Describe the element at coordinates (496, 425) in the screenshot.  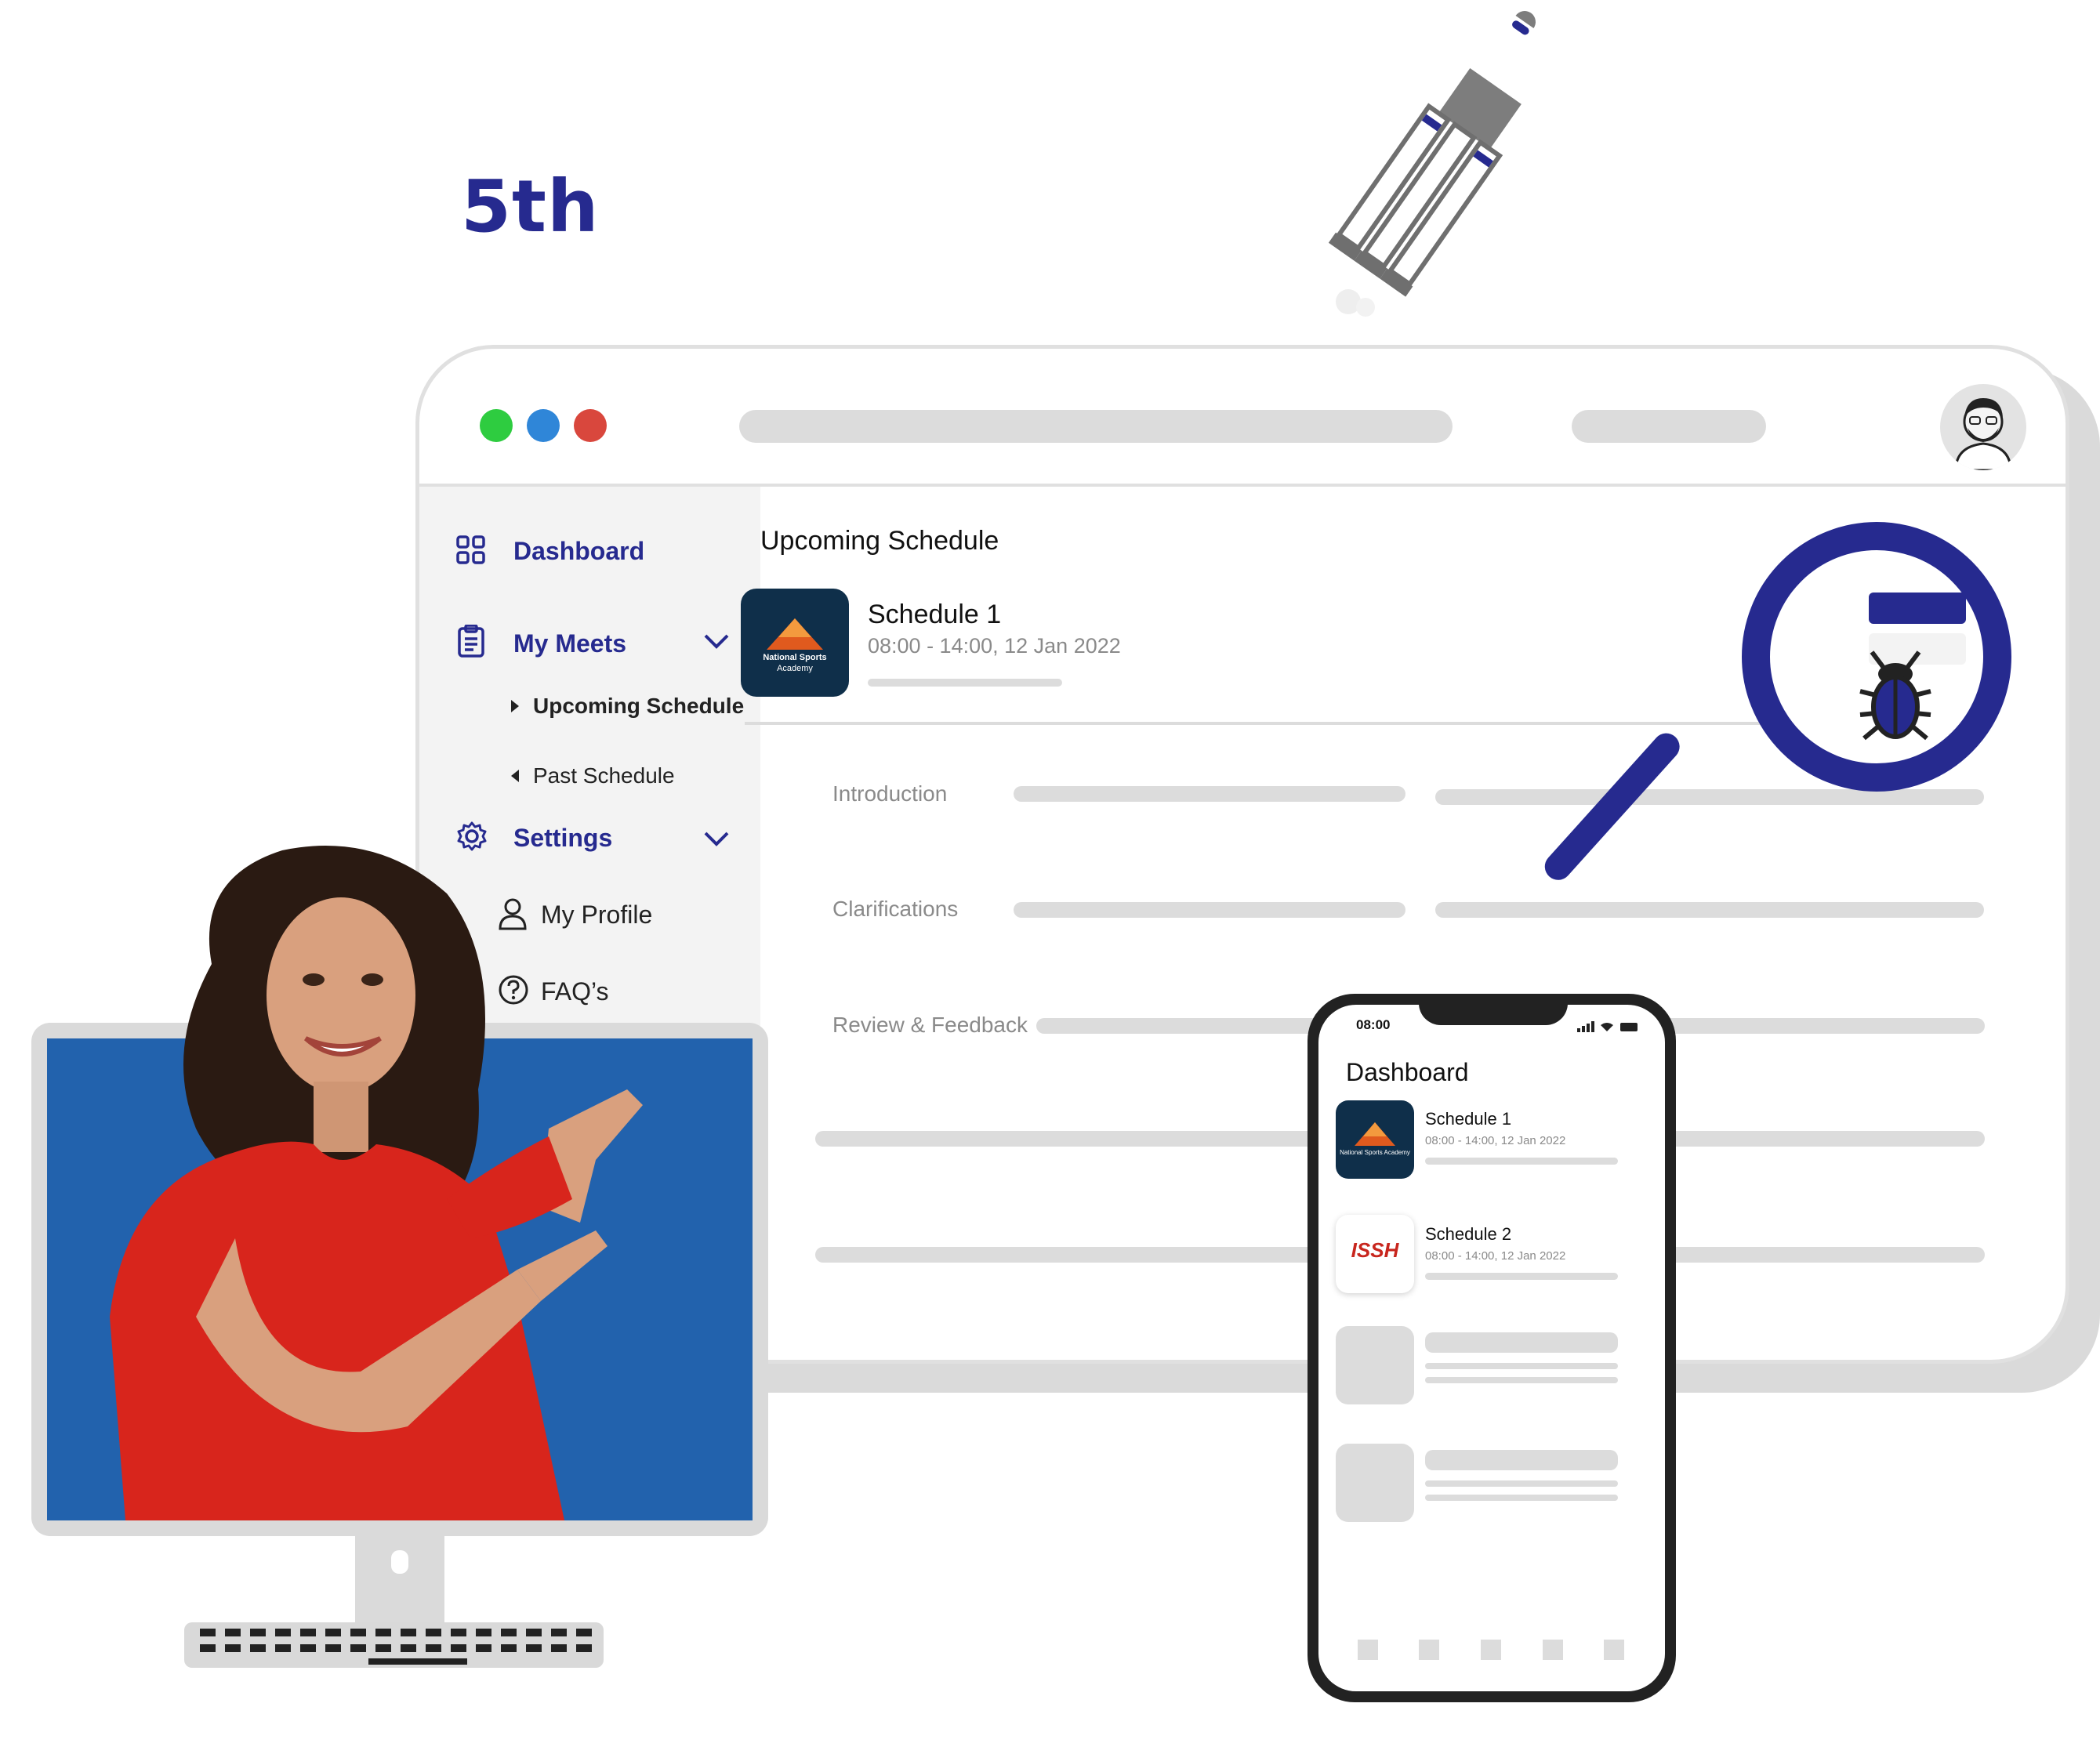
I see `close-dot` at that location.